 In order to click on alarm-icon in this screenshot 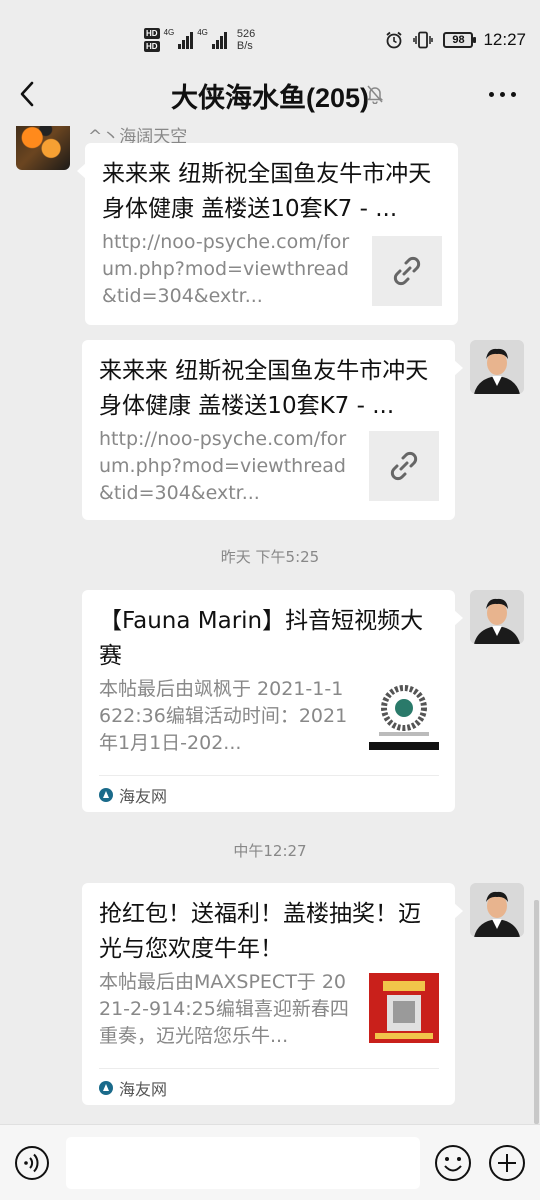, I will do `click(394, 40)`.